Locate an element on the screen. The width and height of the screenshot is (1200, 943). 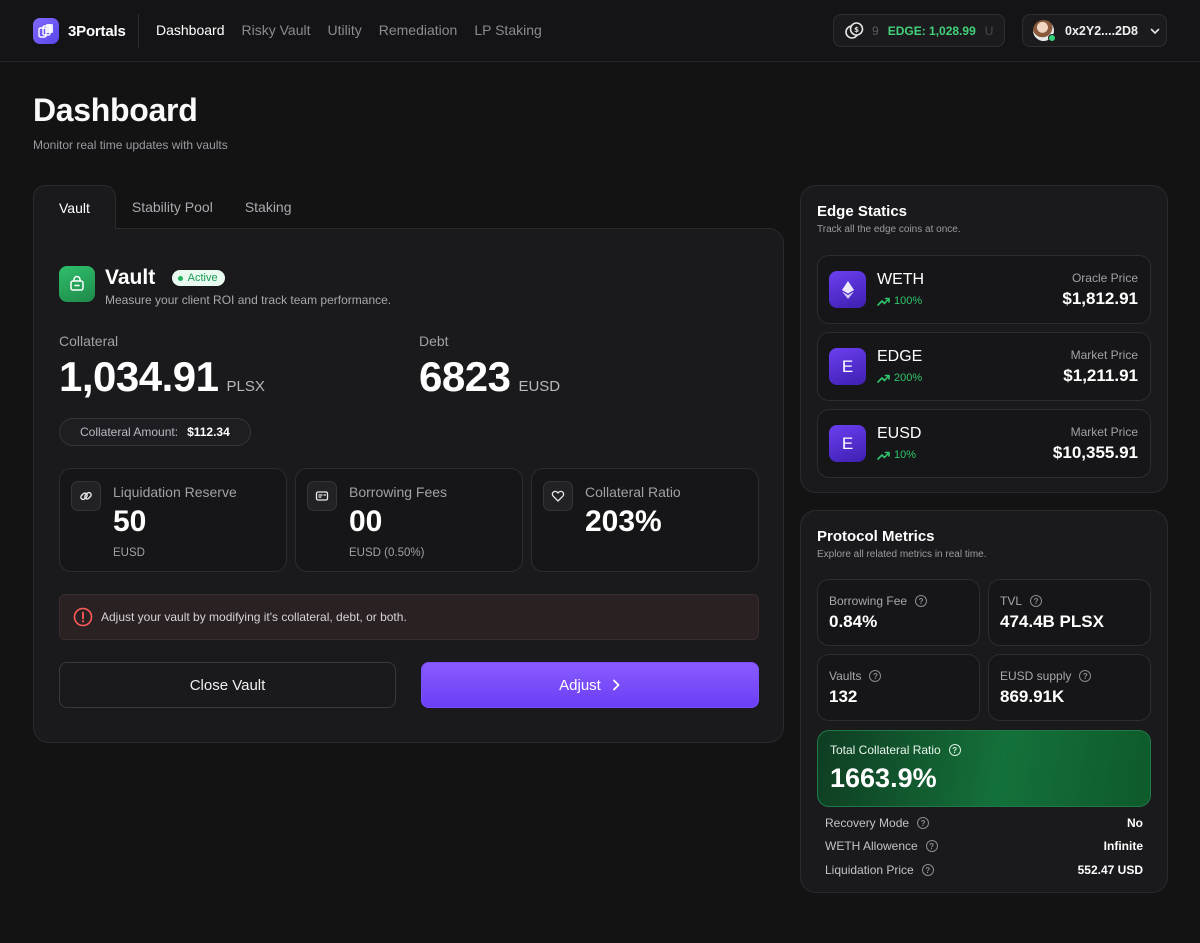
recovery-mode-label: Recovery Mode is located at coordinates (867, 823).